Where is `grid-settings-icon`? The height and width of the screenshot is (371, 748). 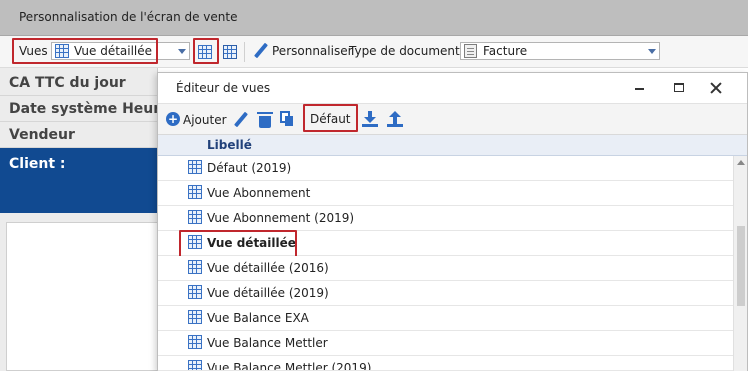
grid-settings-icon is located at coordinates (230, 52).